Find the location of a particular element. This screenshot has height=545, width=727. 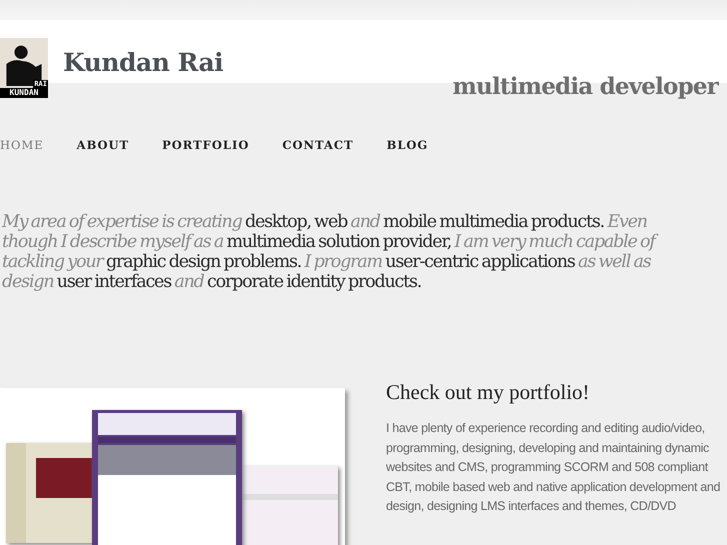

site-title: Kundan Rai is located at coordinates (143, 62).